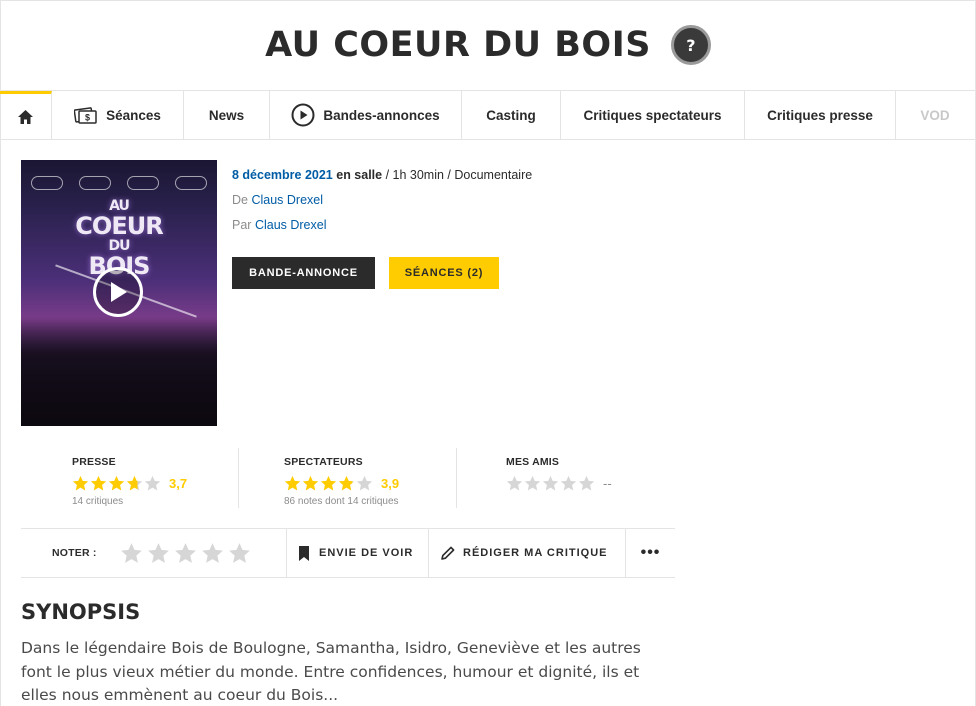 This screenshot has width=976, height=706. I want to click on tab-vod: VOD, so click(935, 115).